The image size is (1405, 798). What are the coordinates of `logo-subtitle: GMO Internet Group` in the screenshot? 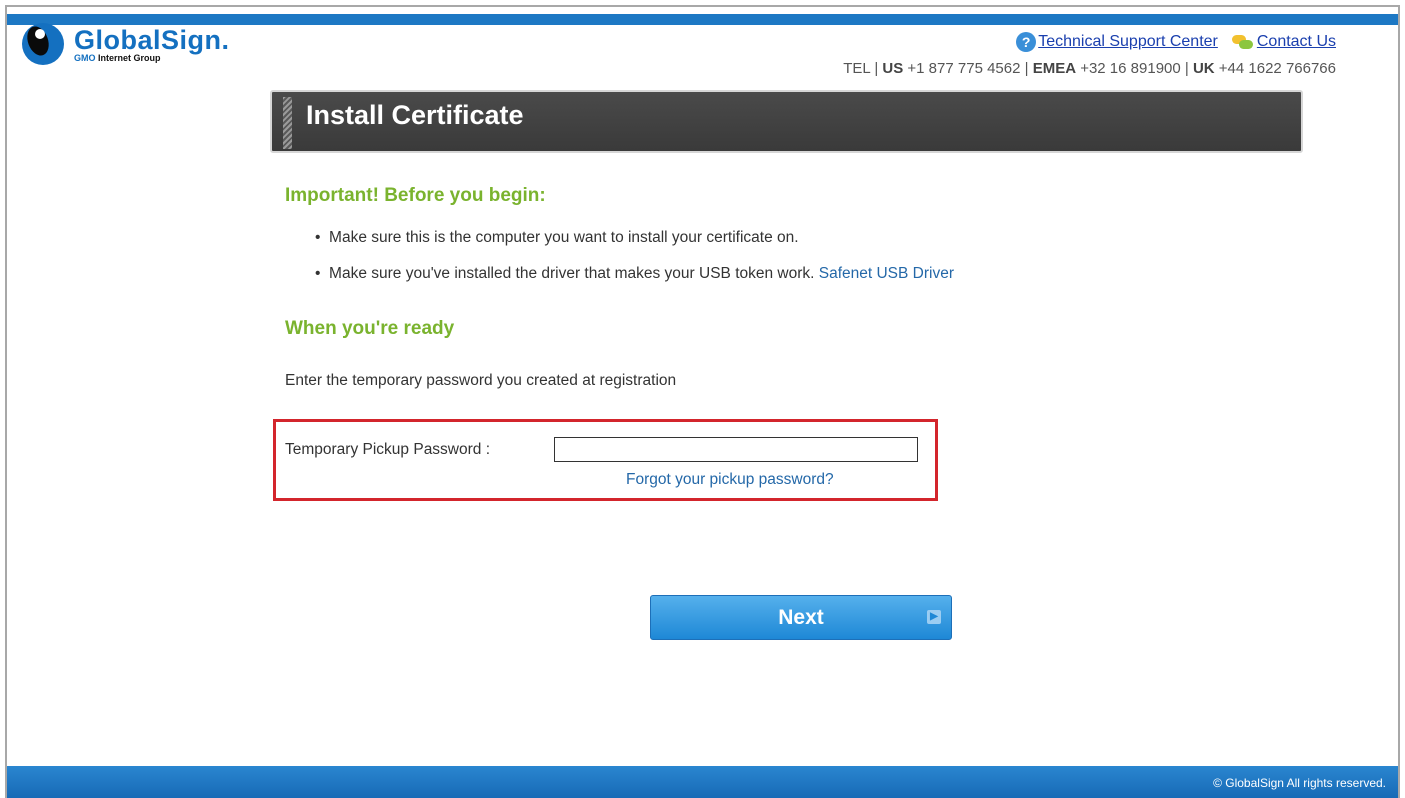 It's located at (117, 58).